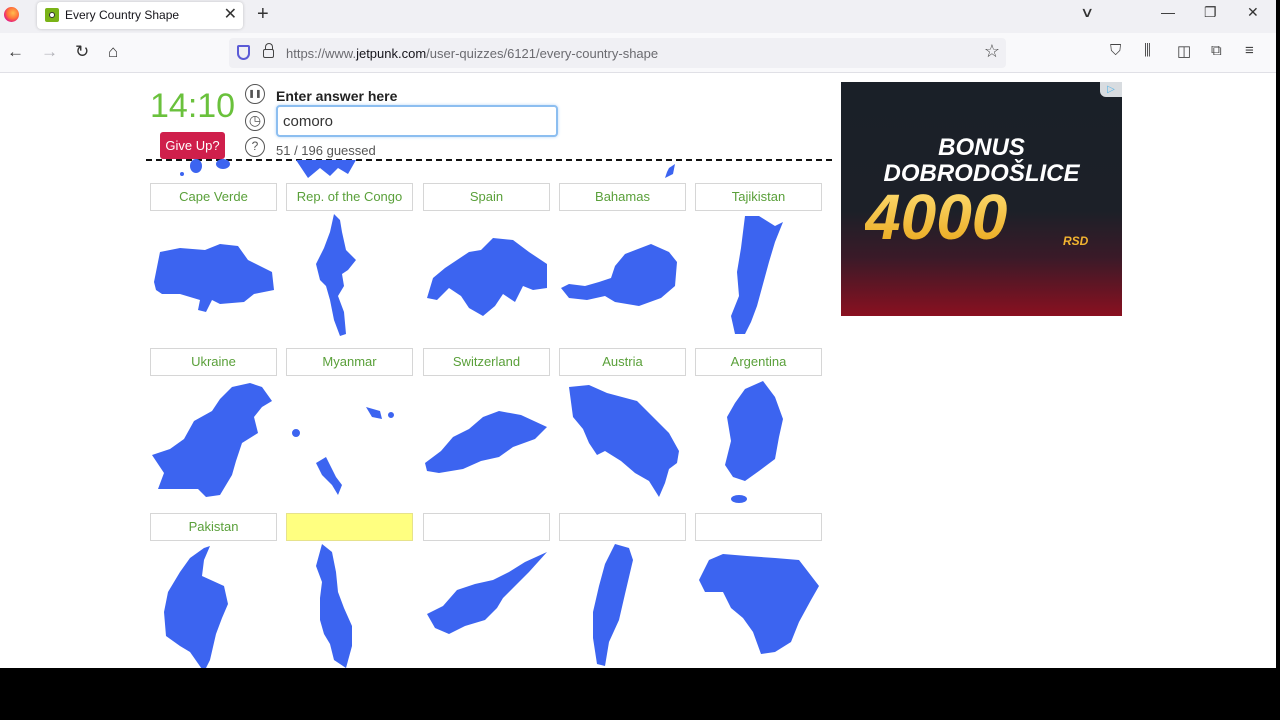  Describe the element at coordinates (992, 51) in the screenshot. I see `bookmark-star-icon: ☆` at that location.